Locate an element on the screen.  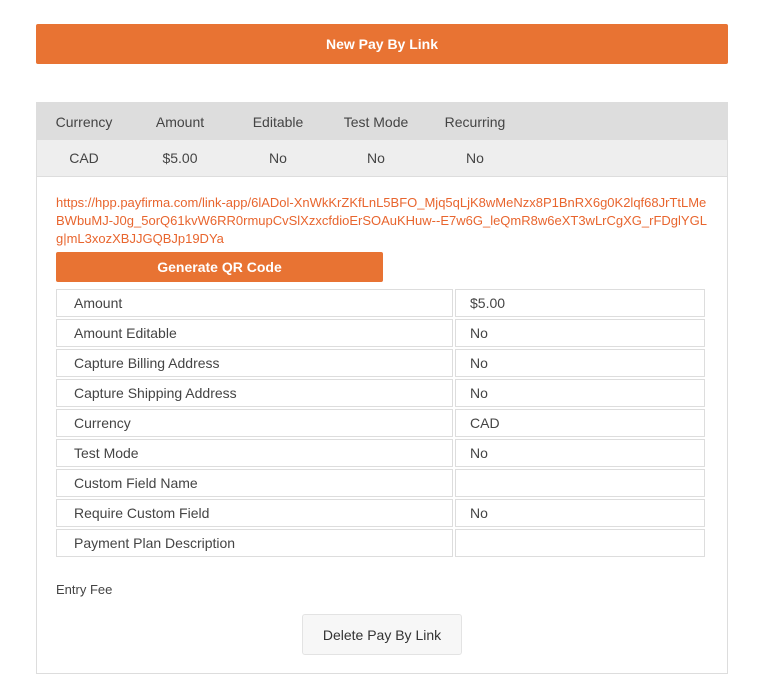
detail-label: Amount is located at coordinates (254, 303).